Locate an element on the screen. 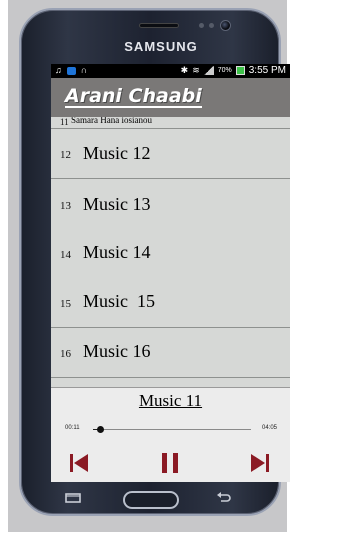 Image resolution: width=341 pixels, height=540 pixels. recent-apps-button is located at coordinates (73, 498).